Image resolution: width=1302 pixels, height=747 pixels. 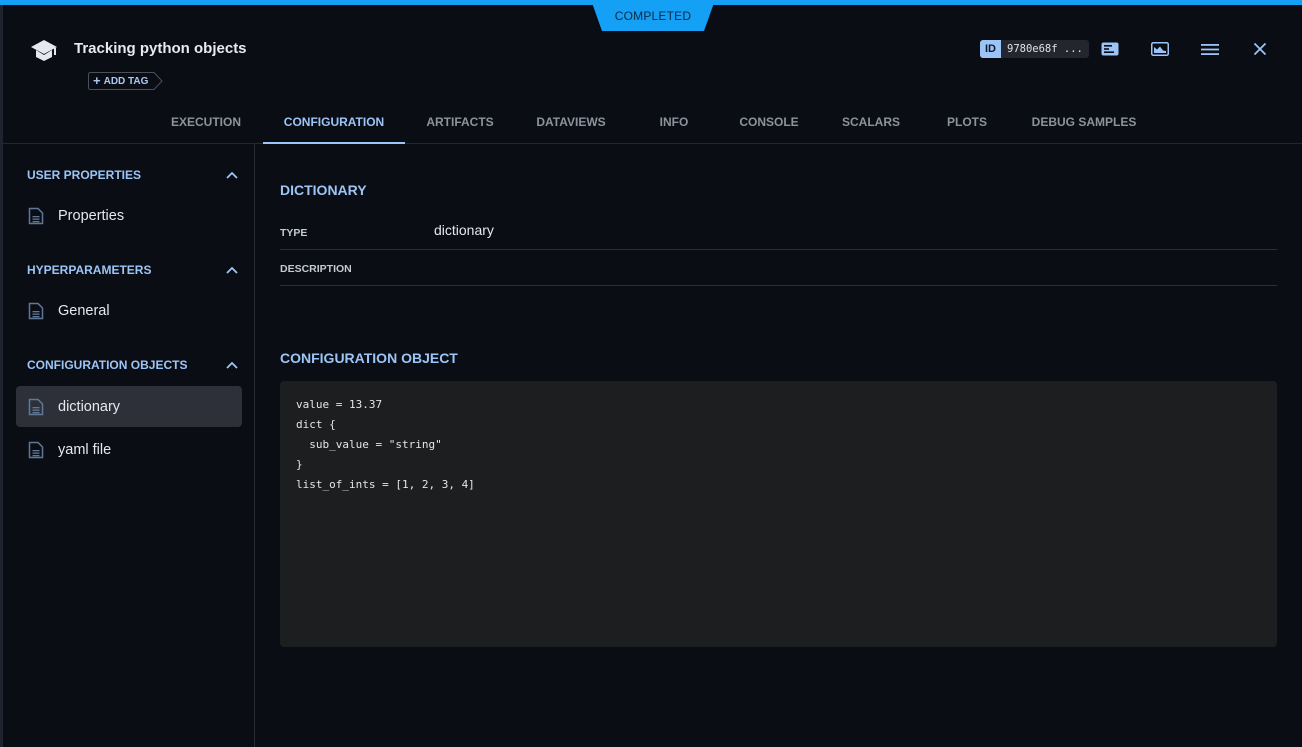 I want to click on field-row-description: DESCRIPTION, so click(x=778, y=268).